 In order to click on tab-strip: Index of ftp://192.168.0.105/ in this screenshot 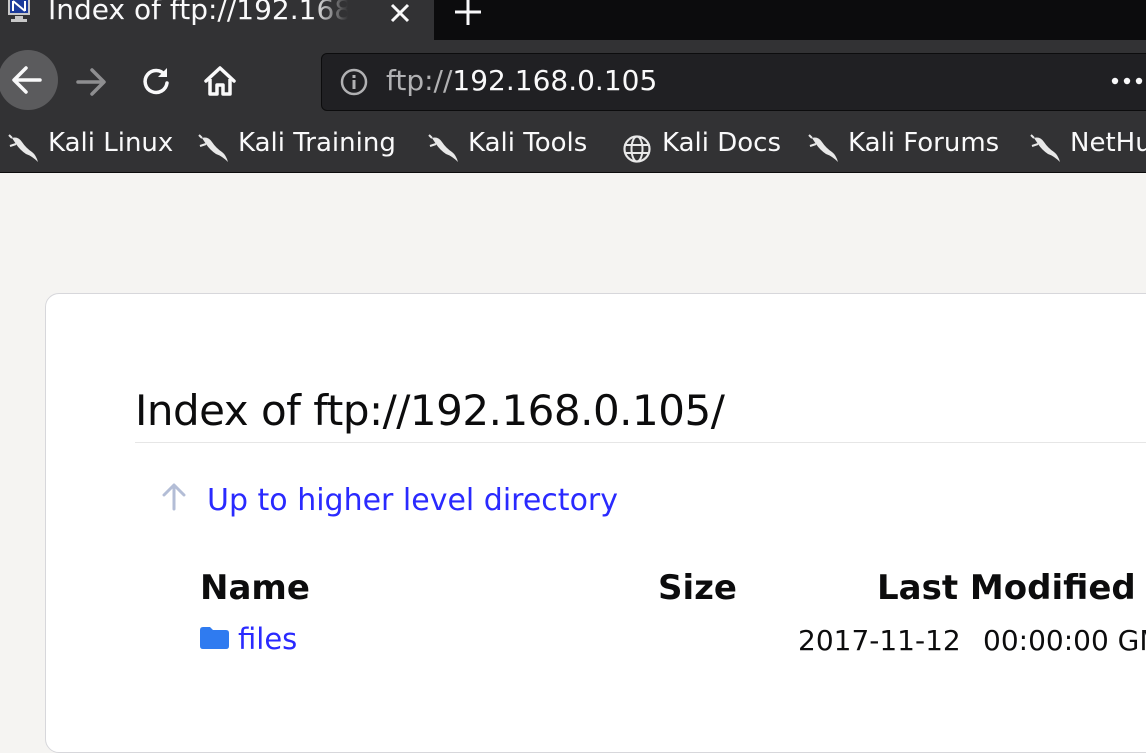, I will do `click(573, 20)`.